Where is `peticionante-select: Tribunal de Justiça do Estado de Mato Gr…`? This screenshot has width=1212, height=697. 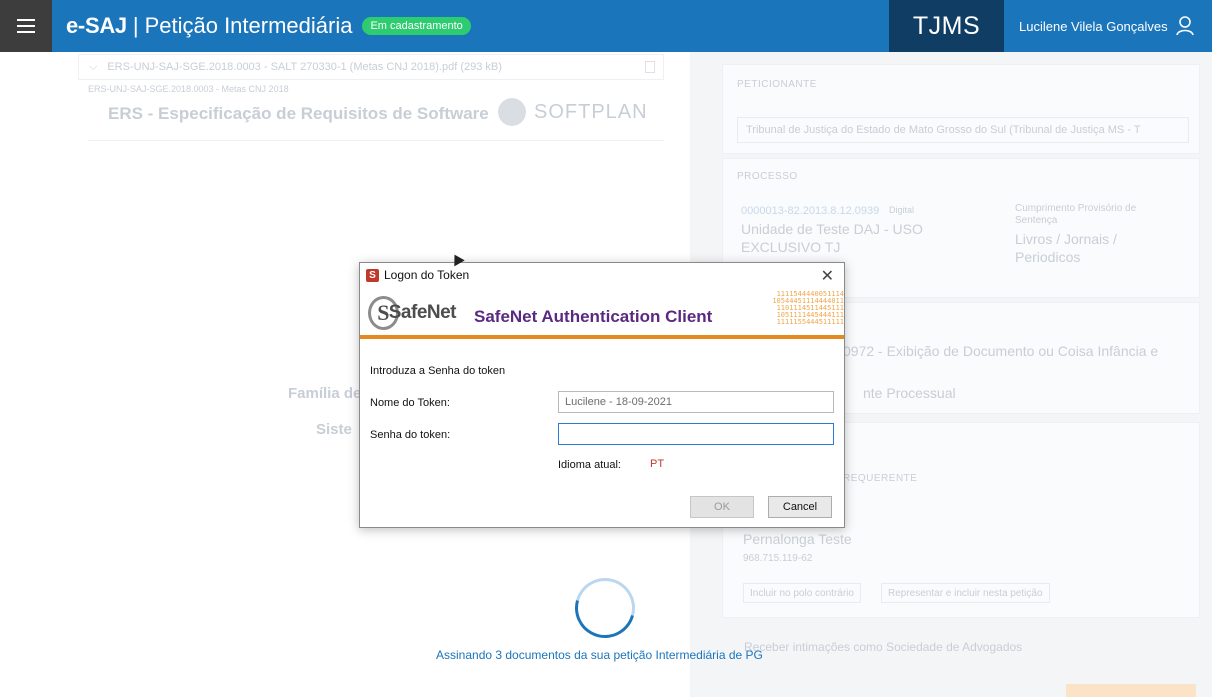
peticionante-select: Tribunal de Justiça do Estado de Mato Gr… is located at coordinates (963, 130).